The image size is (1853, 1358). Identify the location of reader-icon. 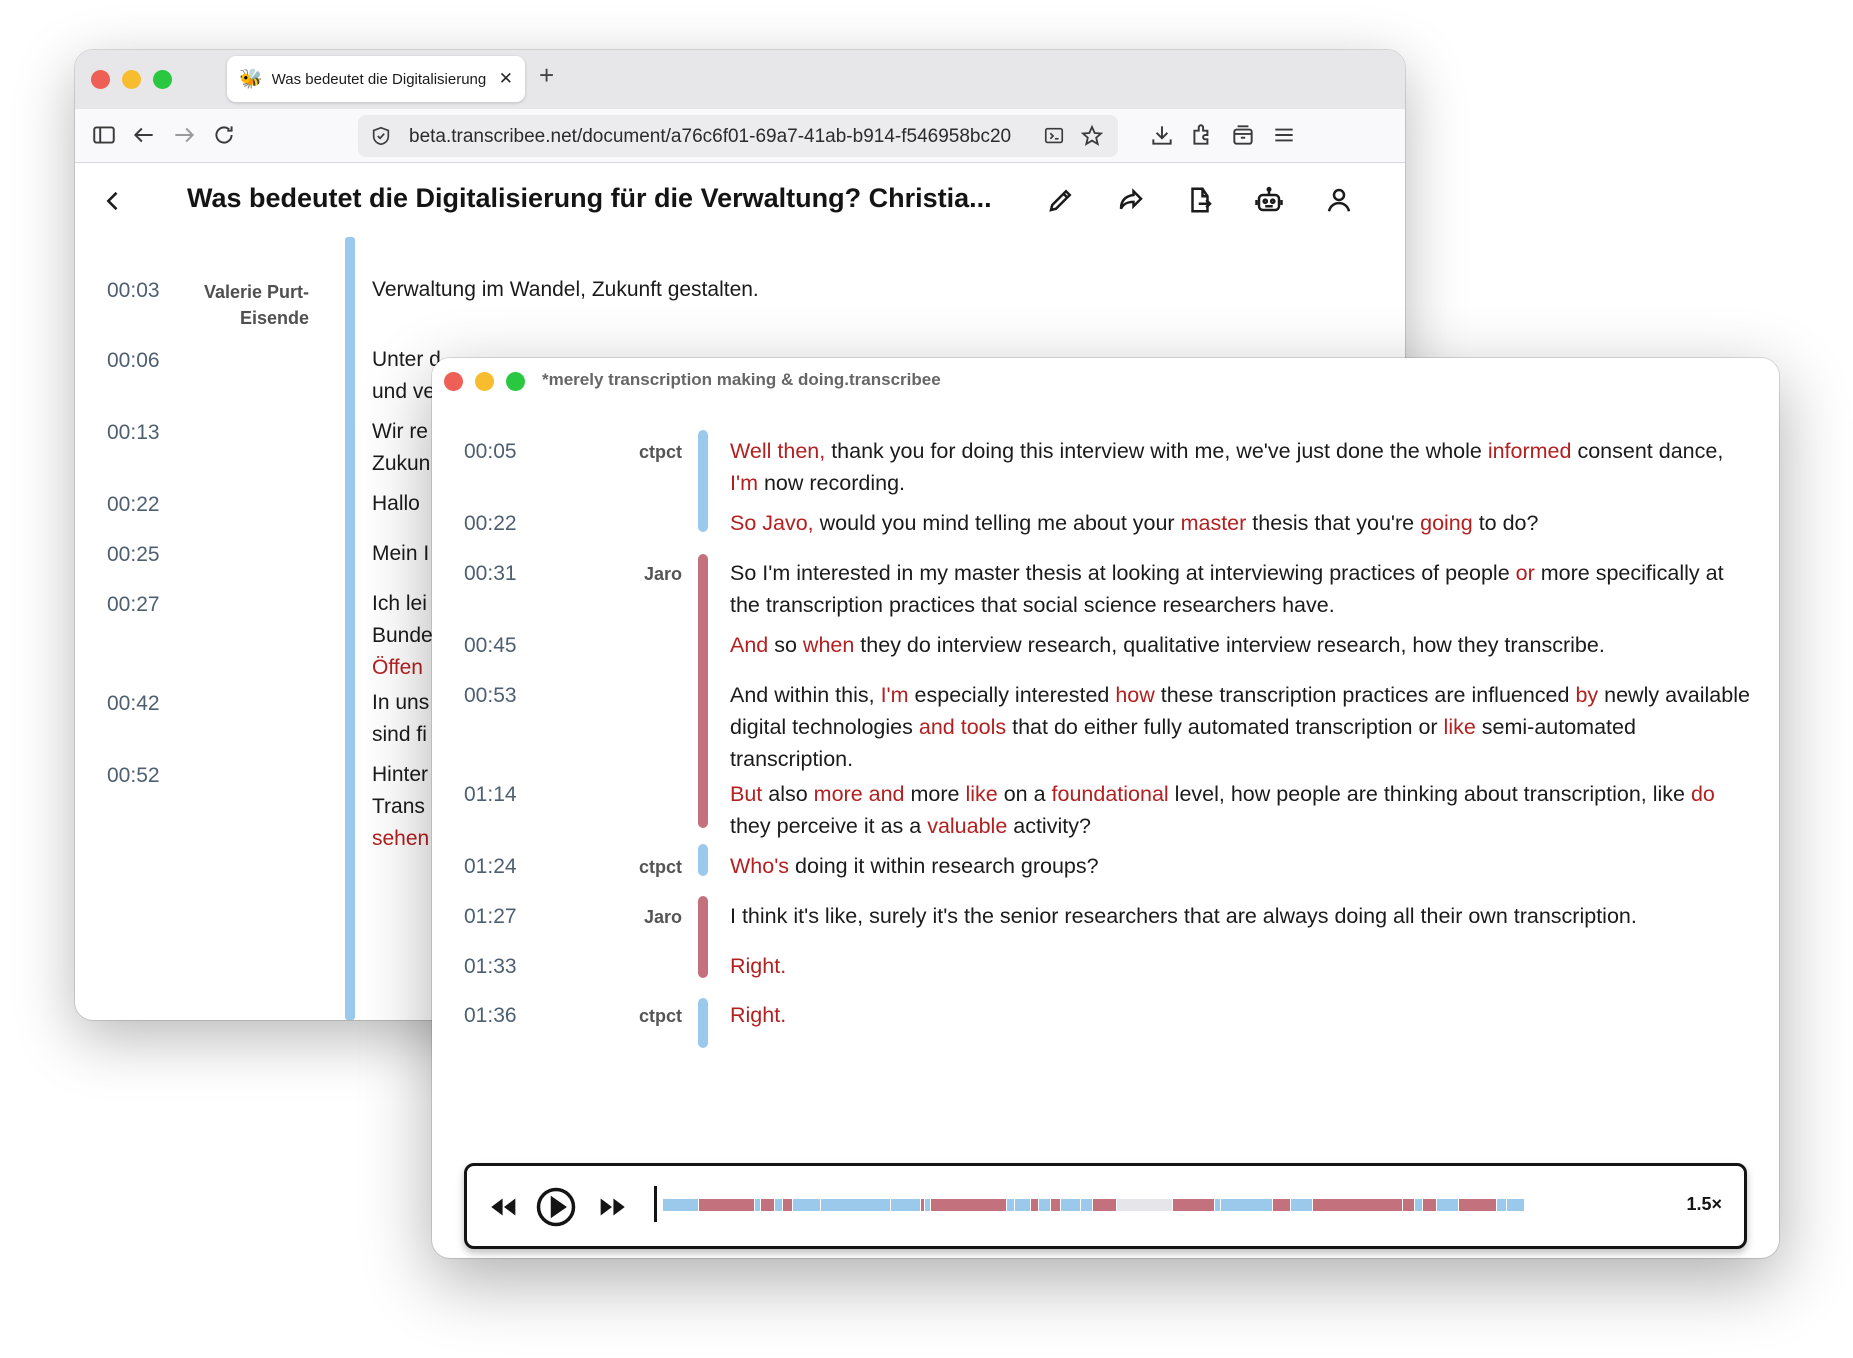
(1054, 136).